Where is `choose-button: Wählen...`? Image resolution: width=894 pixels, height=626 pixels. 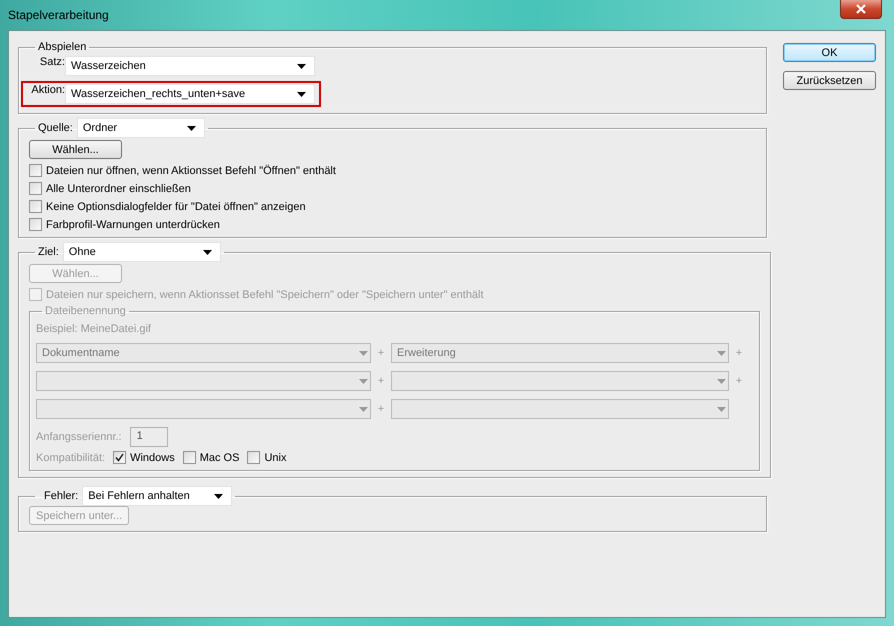
choose-button: Wählen... is located at coordinates (75, 149).